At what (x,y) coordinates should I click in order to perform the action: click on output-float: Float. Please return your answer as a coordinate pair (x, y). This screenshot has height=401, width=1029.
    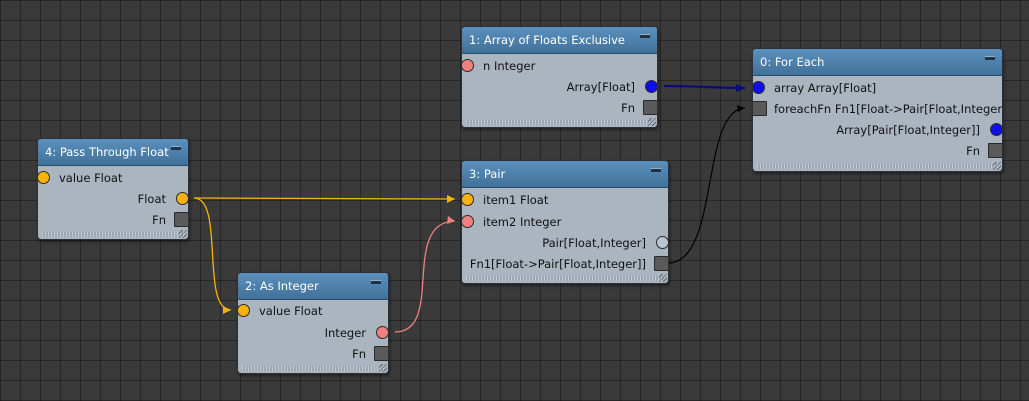
    Looking at the image, I should click on (113, 199).